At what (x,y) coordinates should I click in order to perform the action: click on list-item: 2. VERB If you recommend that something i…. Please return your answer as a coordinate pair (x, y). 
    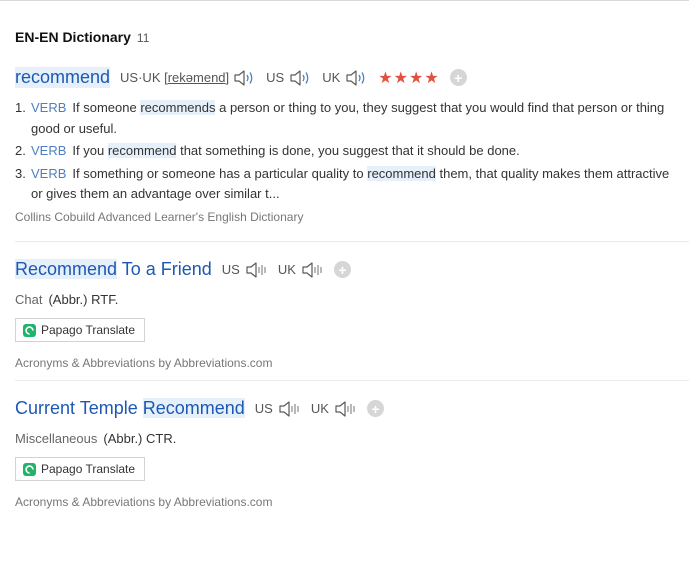
    Looking at the image, I should click on (347, 151).